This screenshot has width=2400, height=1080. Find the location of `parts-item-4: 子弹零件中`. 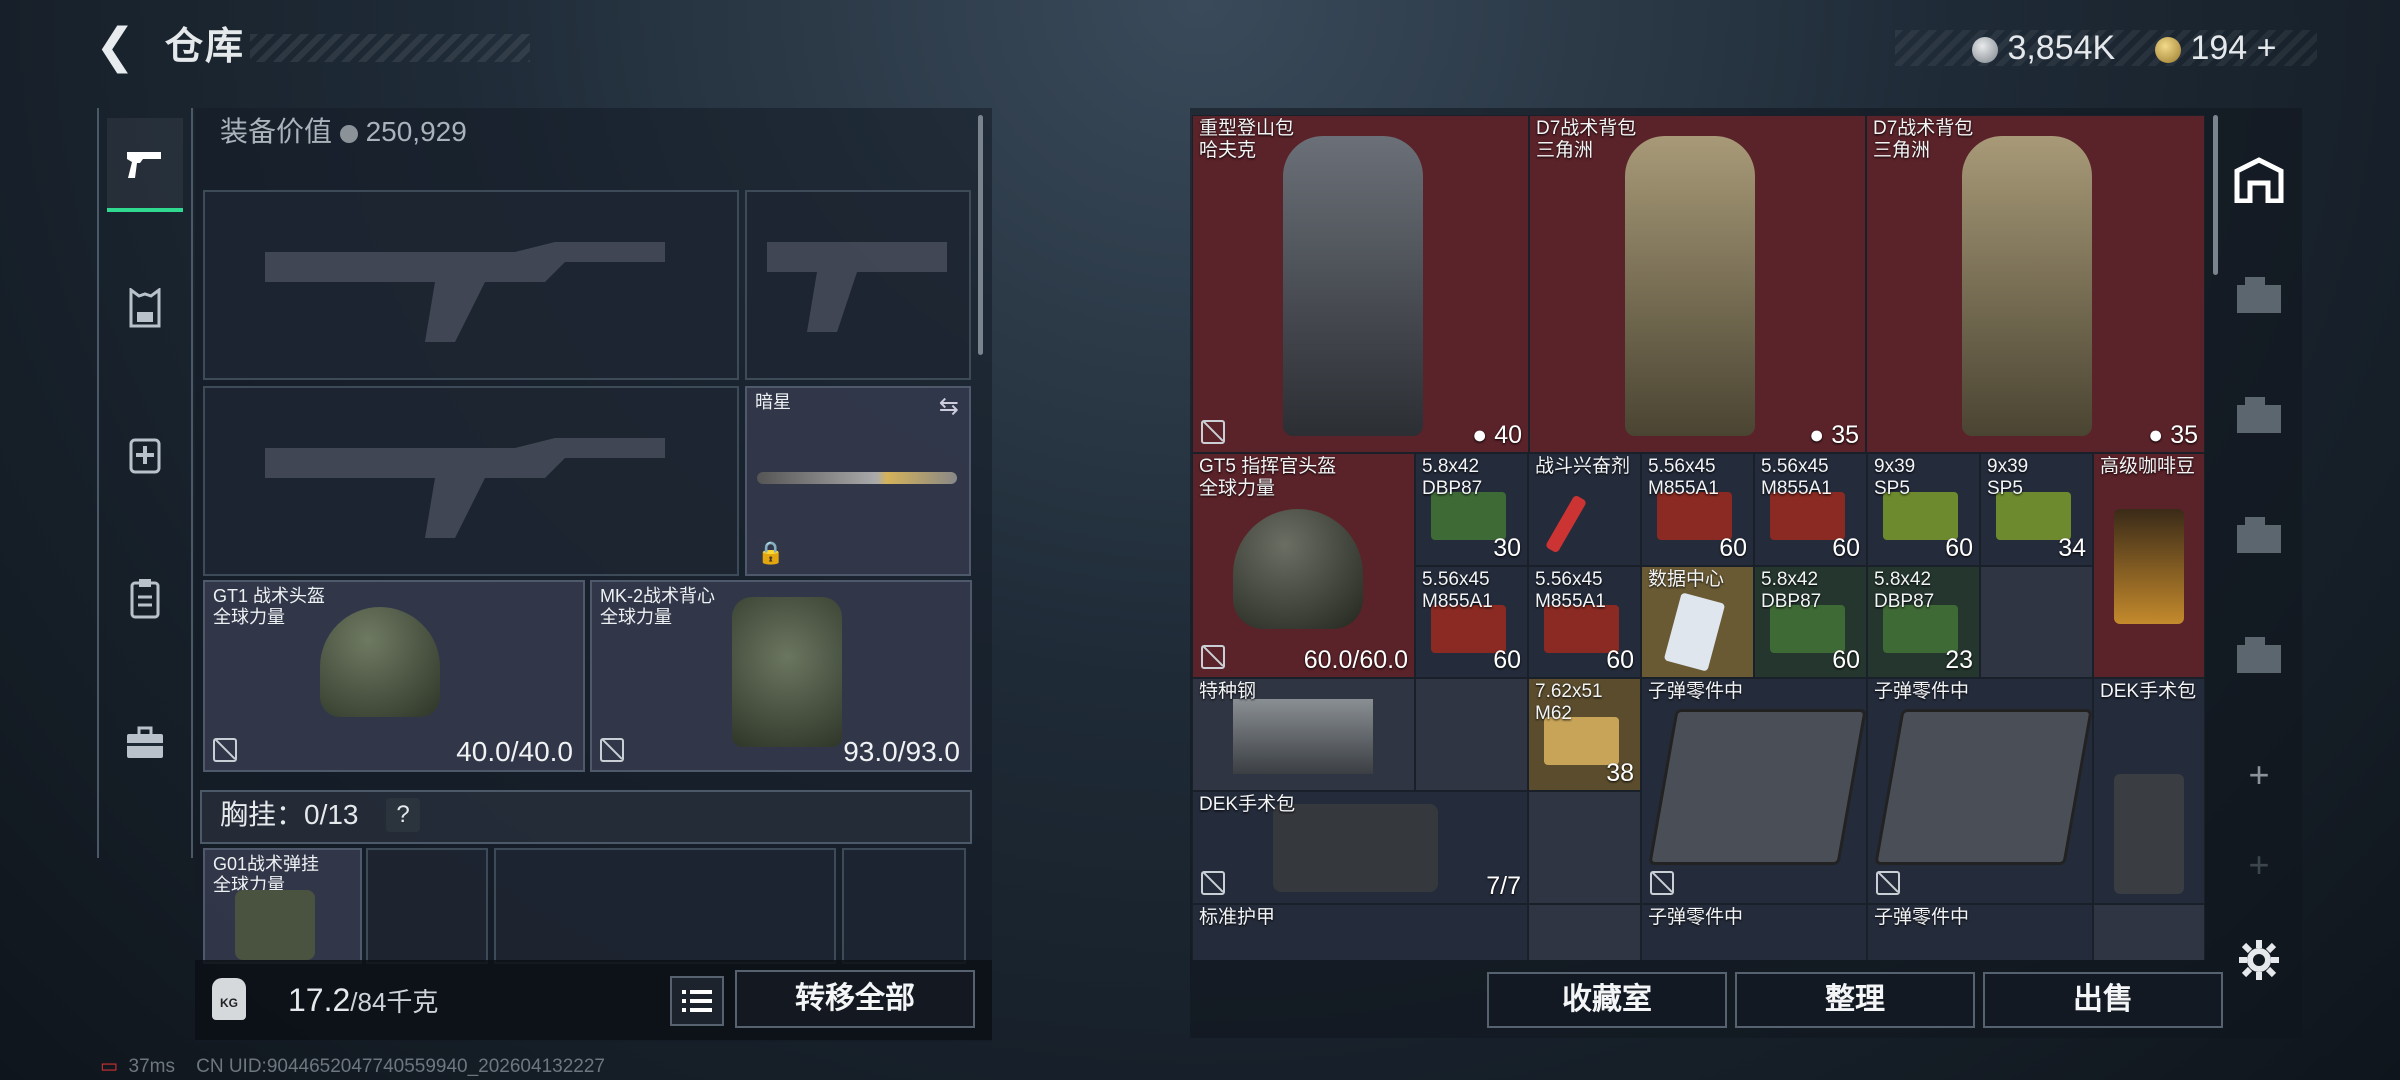

parts-item-4: 子弹零件中 is located at coordinates (1980, 932).